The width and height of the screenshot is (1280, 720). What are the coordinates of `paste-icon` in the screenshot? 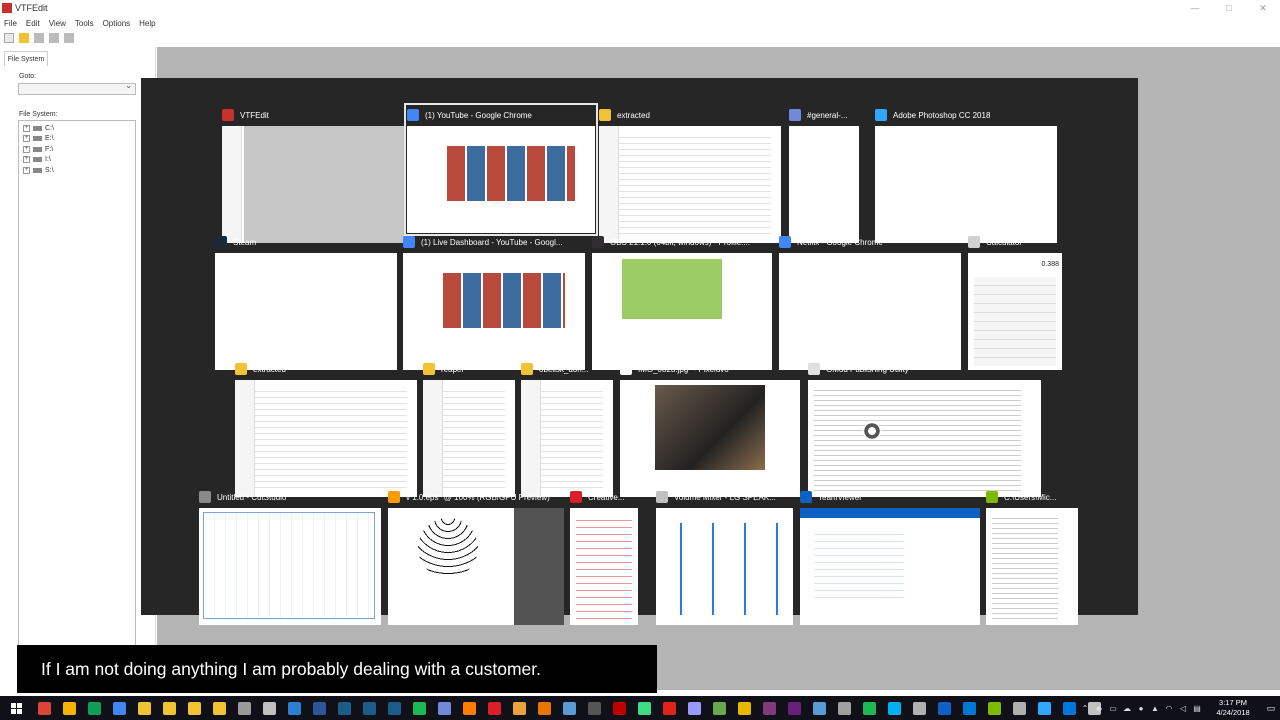 It's located at (69, 37).